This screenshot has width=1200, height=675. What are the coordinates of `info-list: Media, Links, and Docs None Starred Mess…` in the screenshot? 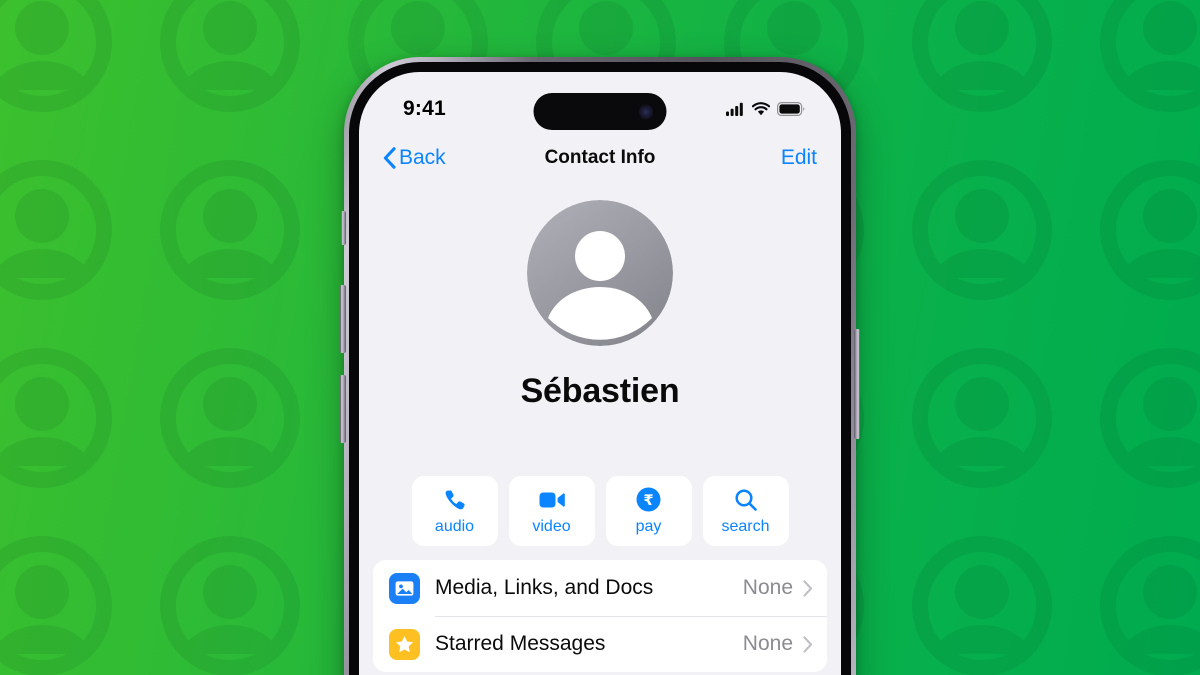 It's located at (600, 616).